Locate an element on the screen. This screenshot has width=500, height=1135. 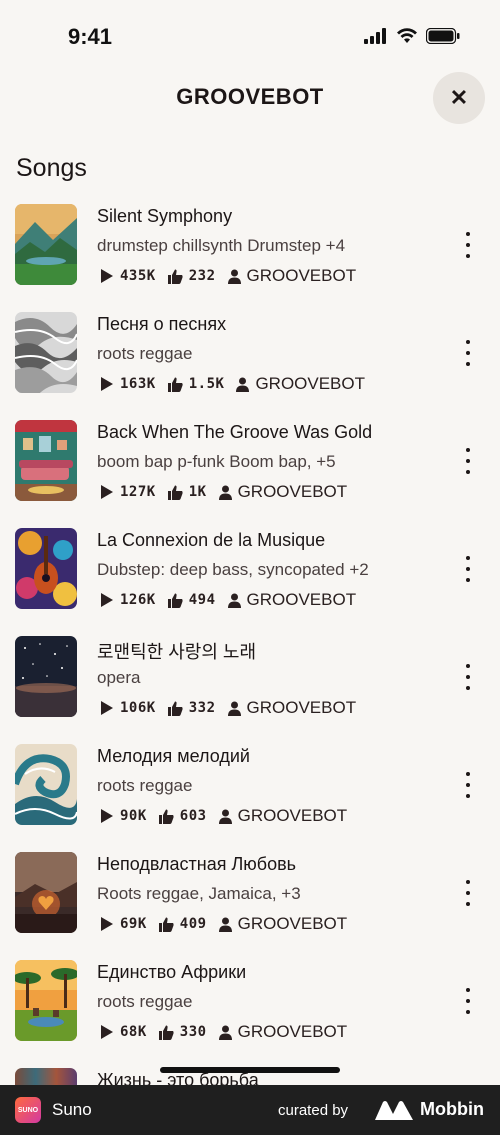
like-count: 1.5K is located at coordinates (206, 384).